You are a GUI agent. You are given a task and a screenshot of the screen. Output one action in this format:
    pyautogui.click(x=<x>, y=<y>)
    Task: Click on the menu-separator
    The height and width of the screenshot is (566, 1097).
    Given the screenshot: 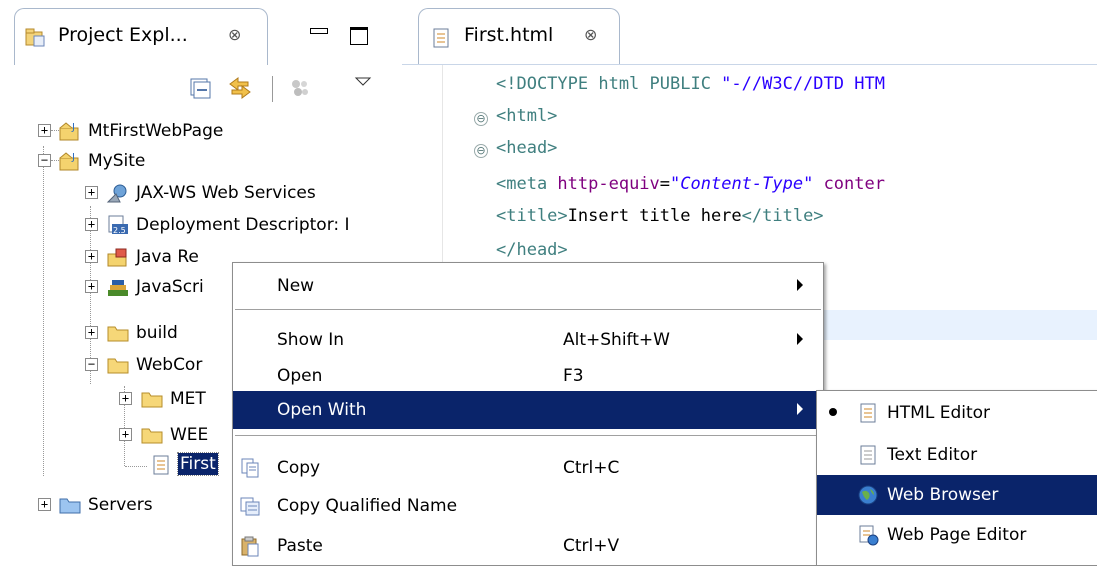 What is the action you would take?
    pyautogui.click(x=528, y=310)
    